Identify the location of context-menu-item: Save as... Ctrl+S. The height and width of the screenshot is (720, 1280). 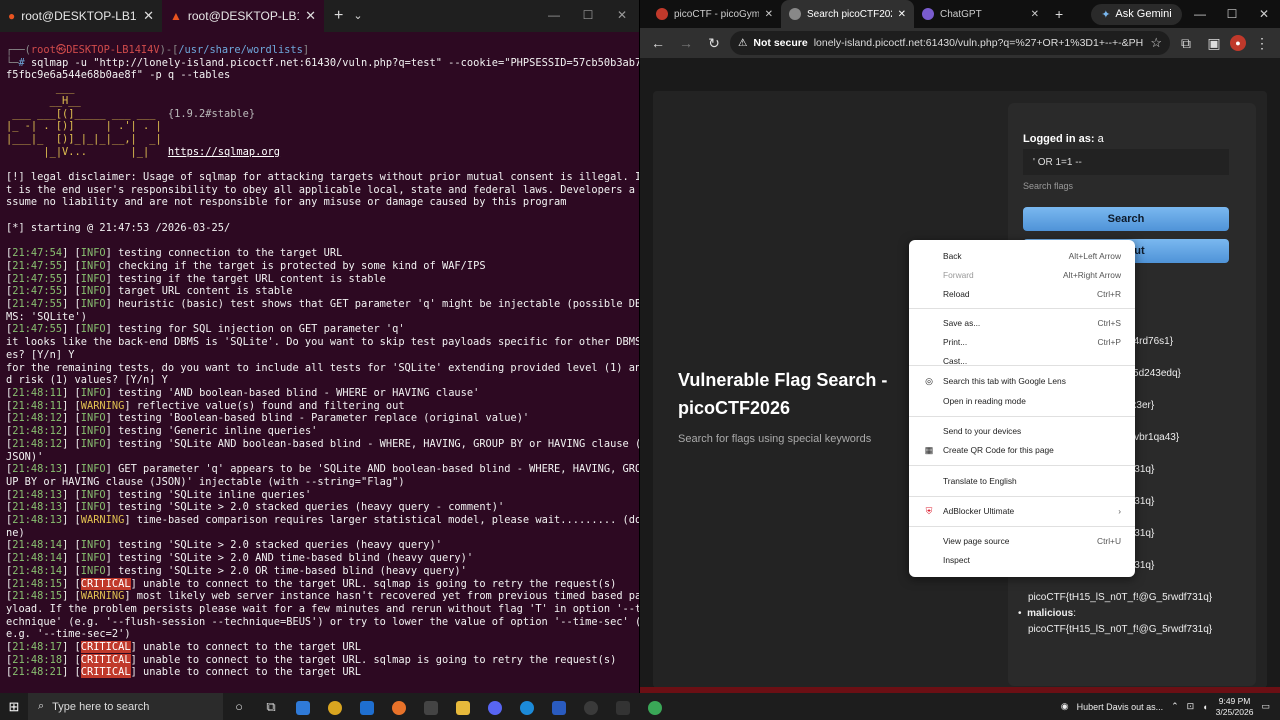
(1022, 323).